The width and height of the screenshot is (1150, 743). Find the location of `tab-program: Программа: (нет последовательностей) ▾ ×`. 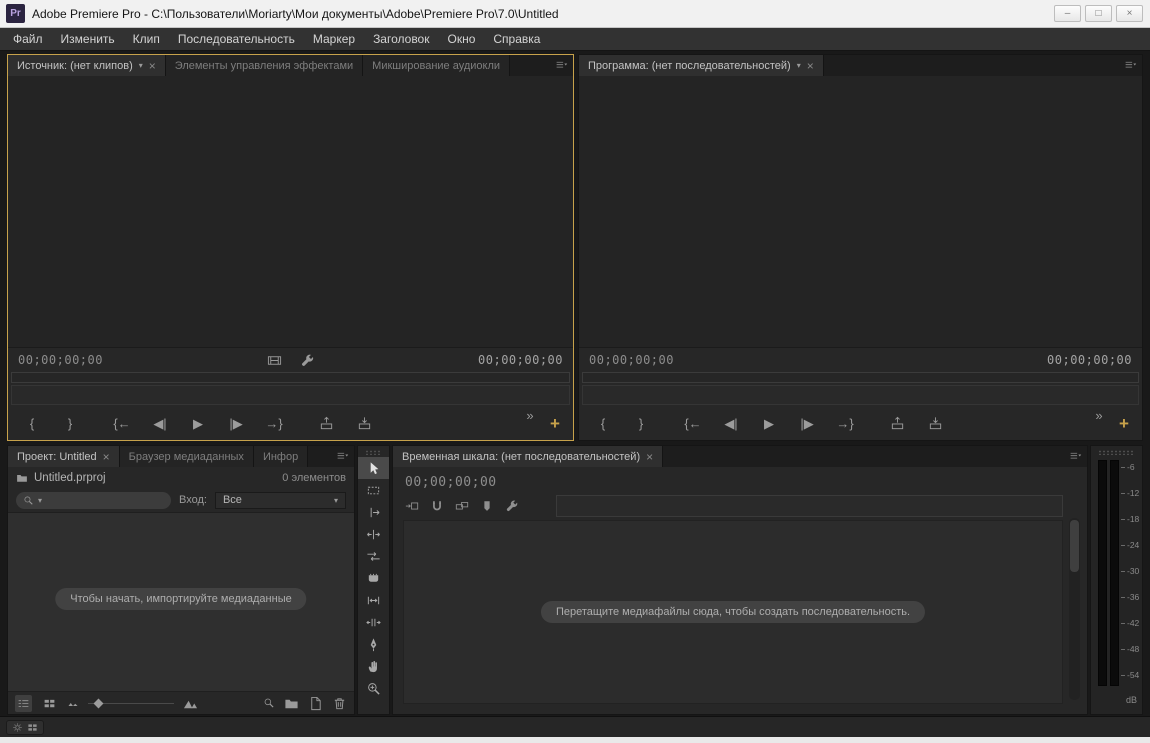

tab-program: Программа: (нет последовательностей) ▾ × is located at coordinates (701, 65).